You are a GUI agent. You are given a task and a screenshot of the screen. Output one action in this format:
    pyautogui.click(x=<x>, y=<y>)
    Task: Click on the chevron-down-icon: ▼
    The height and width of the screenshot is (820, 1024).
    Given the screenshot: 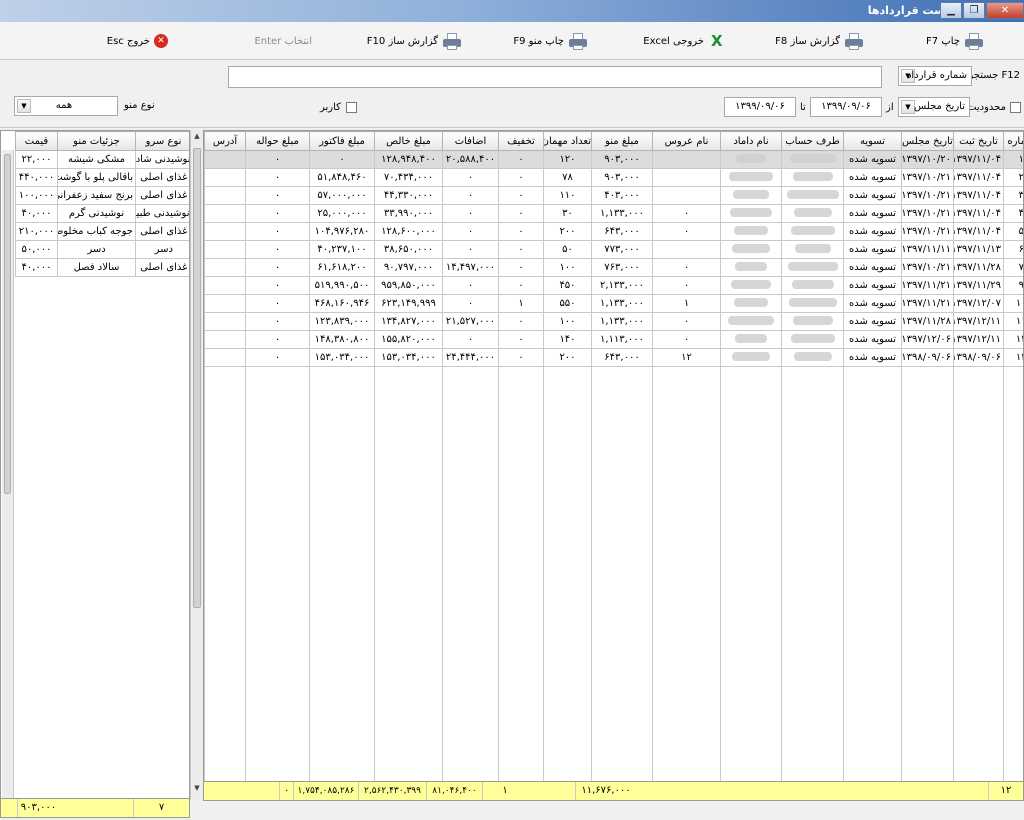 What is the action you would take?
    pyautogui.click(x=908, y=107)
    